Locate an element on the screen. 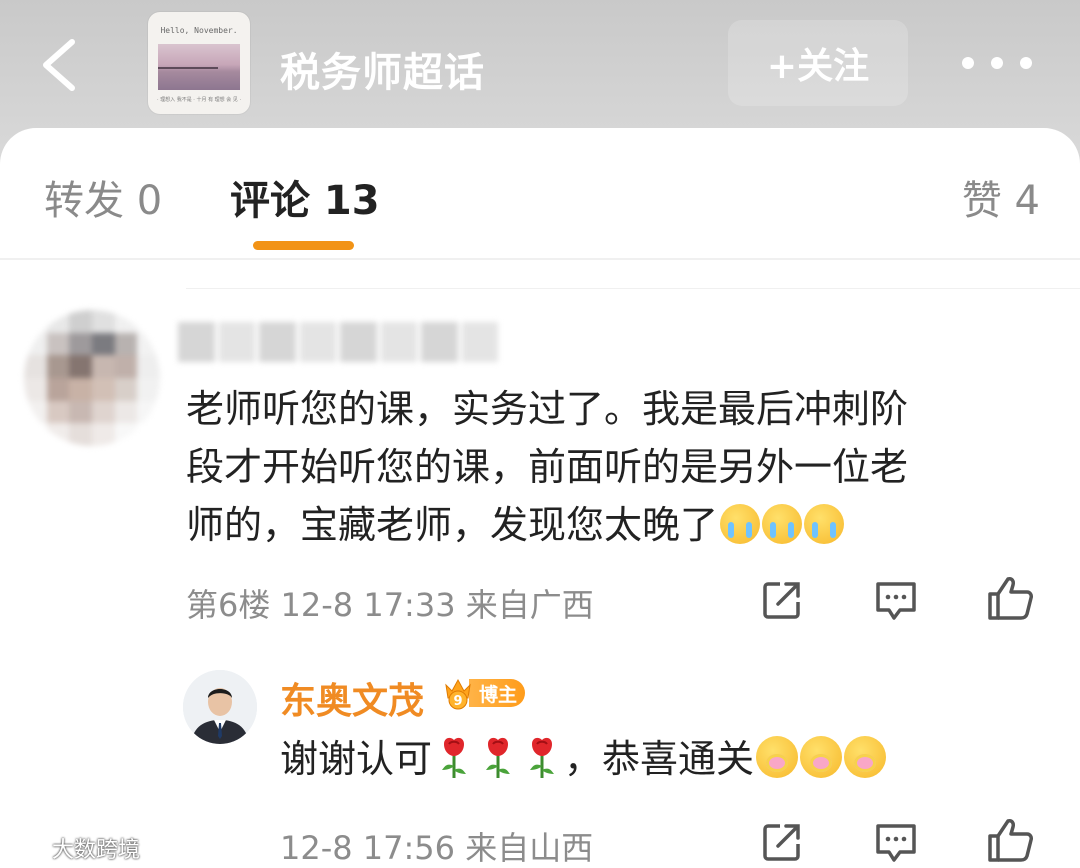  active-tab-indicator is located at coordinates (303, 245).